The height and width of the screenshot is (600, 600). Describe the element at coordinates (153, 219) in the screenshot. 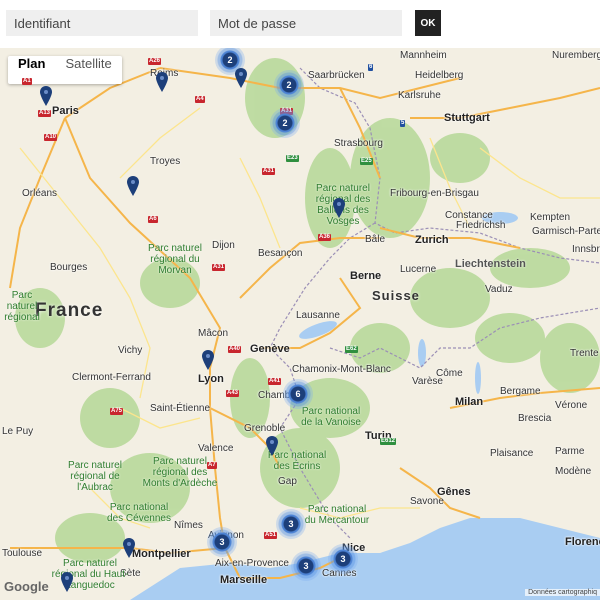

I see `road-shield: A6` at that location.